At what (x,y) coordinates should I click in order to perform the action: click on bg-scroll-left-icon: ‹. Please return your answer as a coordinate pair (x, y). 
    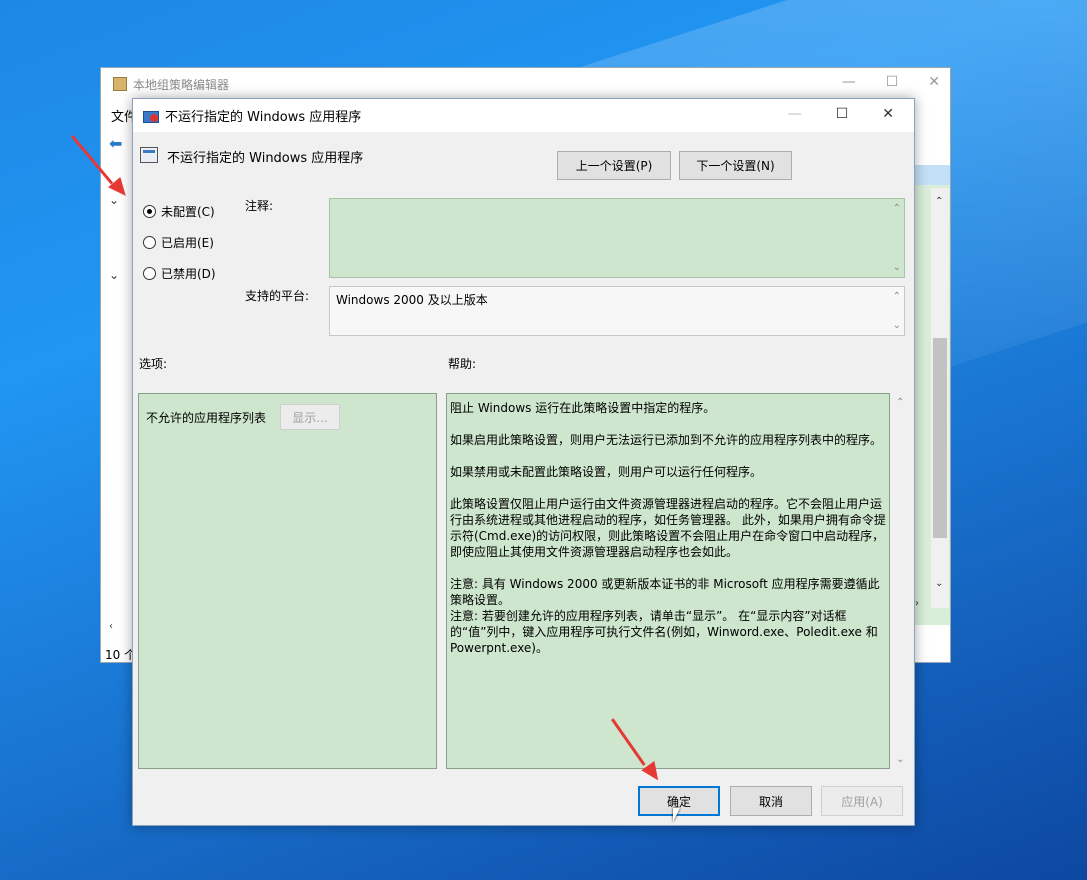
    Looking at the image, I should click on (111, 626).